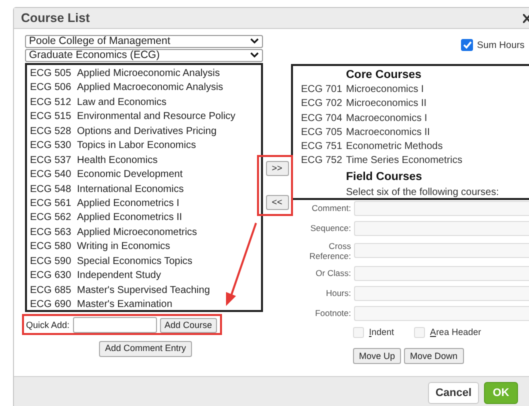  Describe the element at coordinates (332, 273) in the screenshot. I see `field-label: Or Class:` at that location.